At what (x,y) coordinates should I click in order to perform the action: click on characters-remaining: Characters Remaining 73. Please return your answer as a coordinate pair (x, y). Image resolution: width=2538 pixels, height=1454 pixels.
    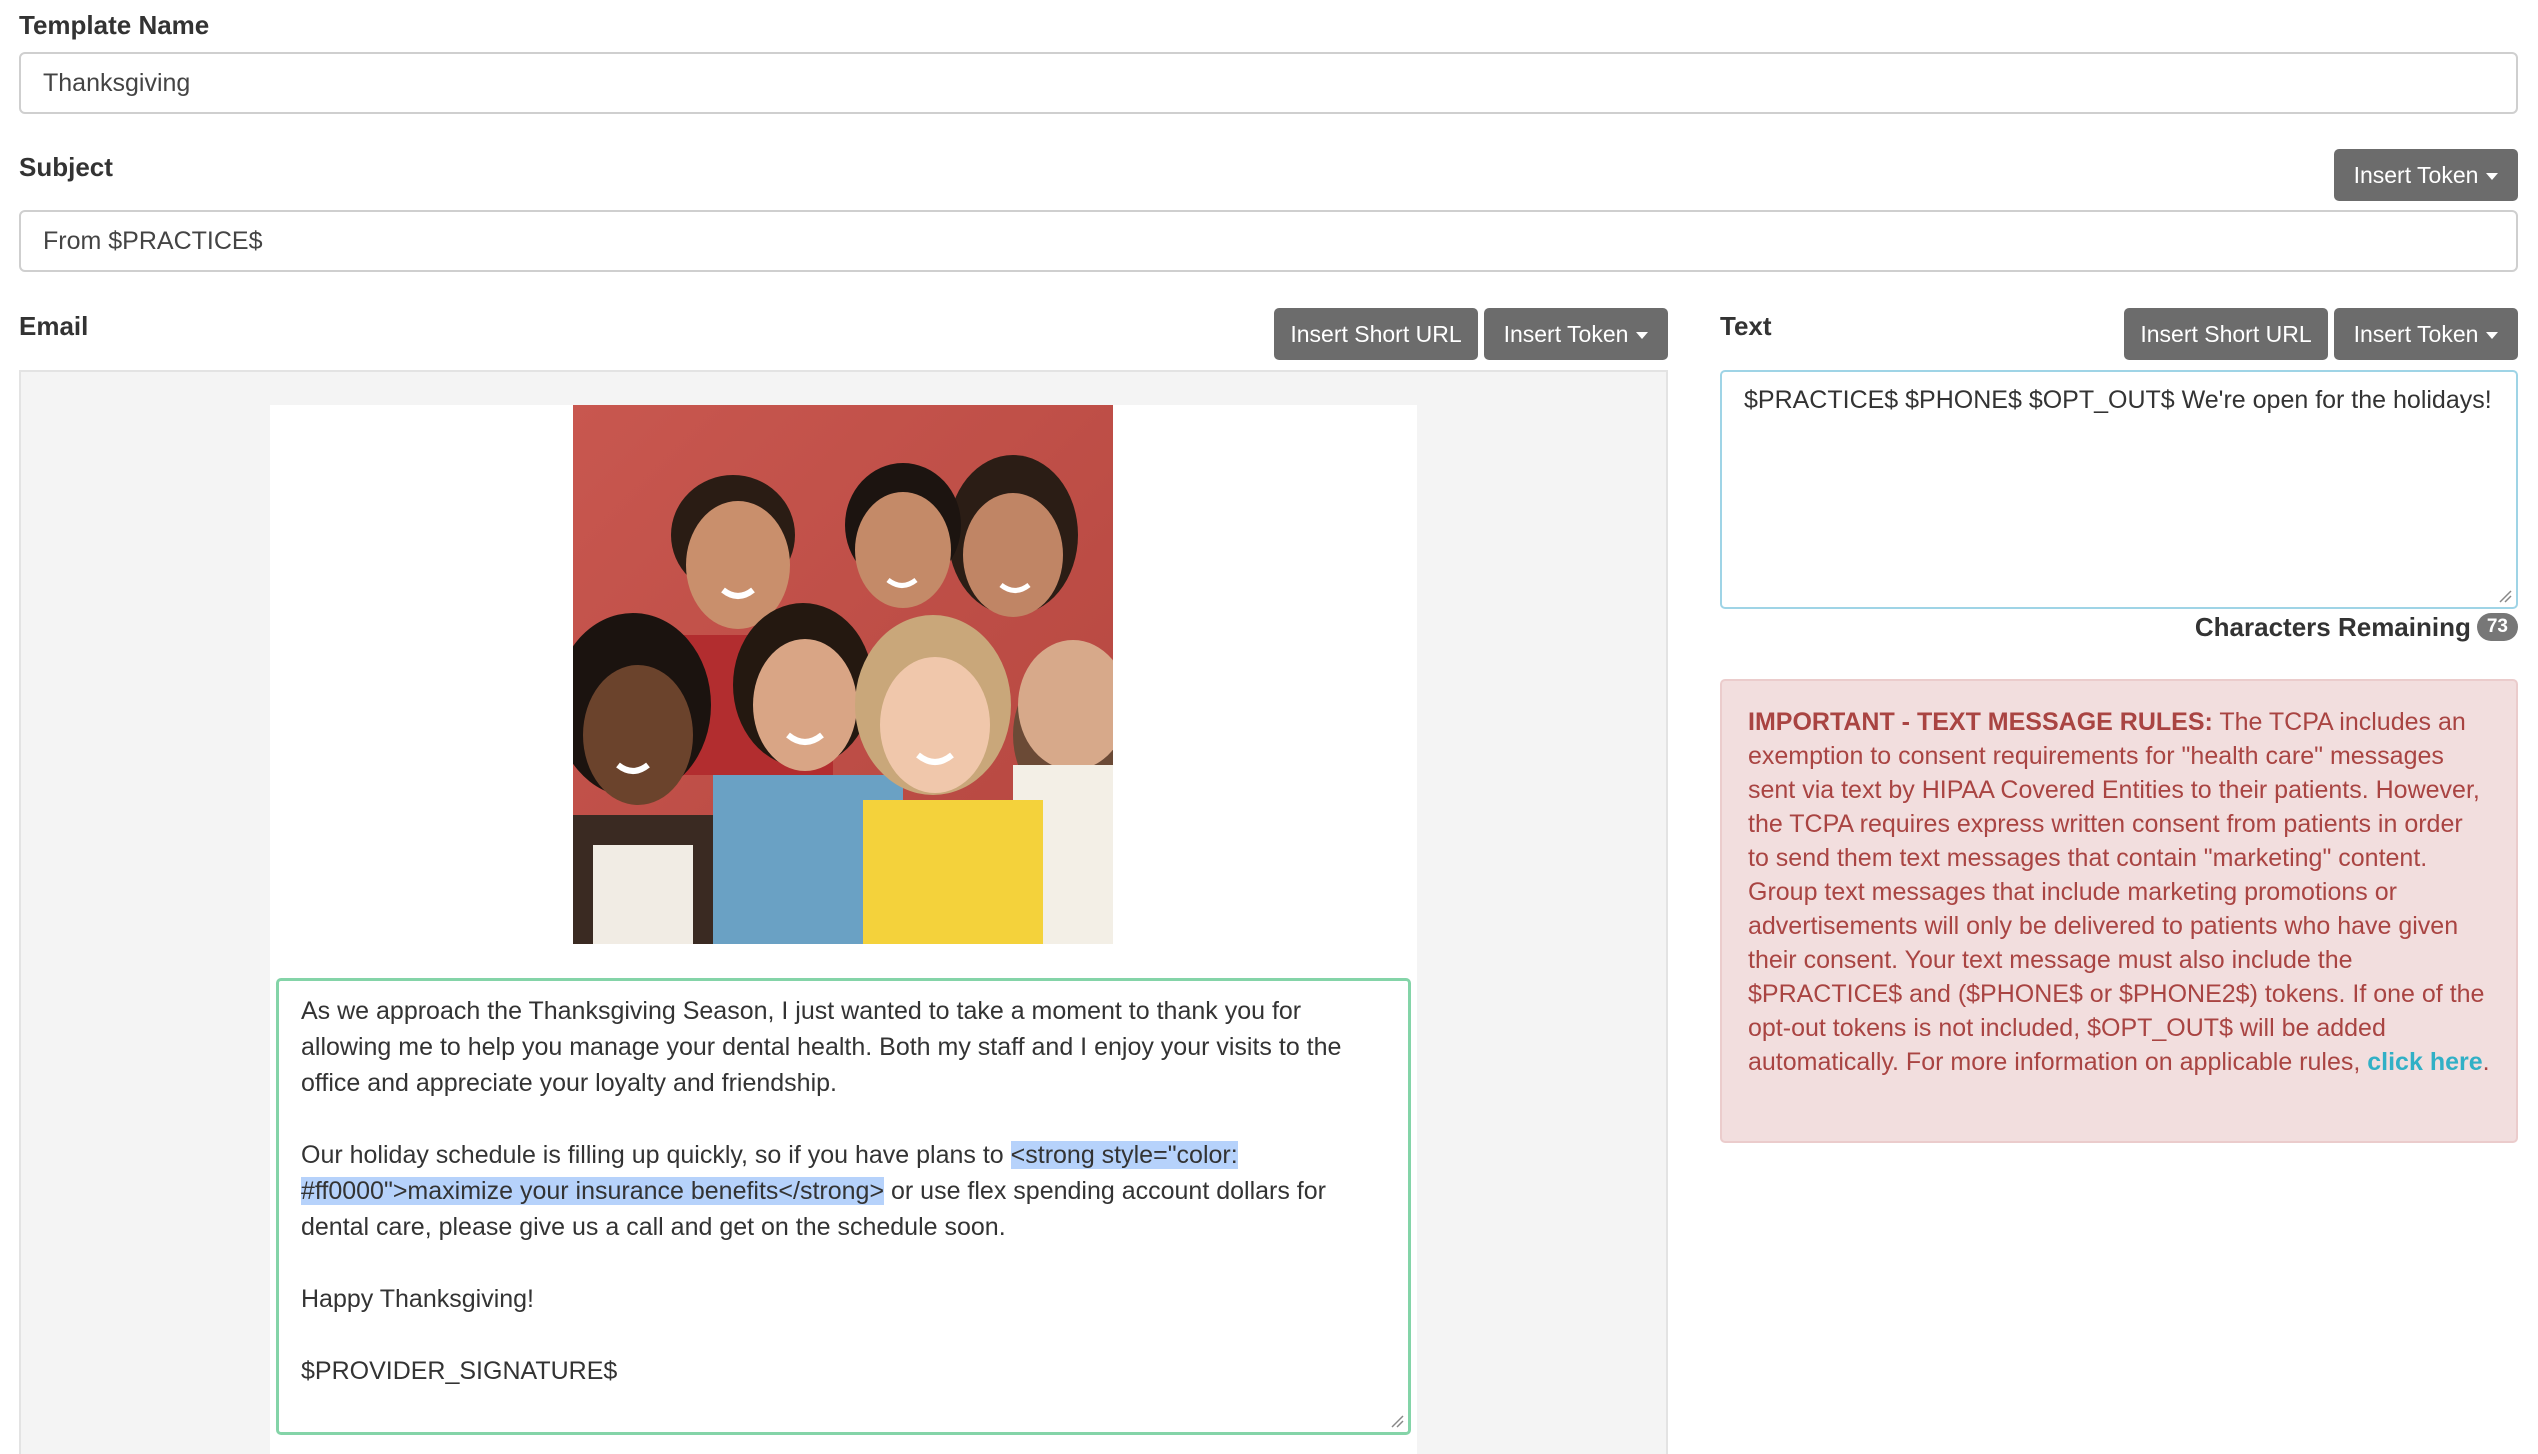
    Looking at the image, I should click on (2356, 627).